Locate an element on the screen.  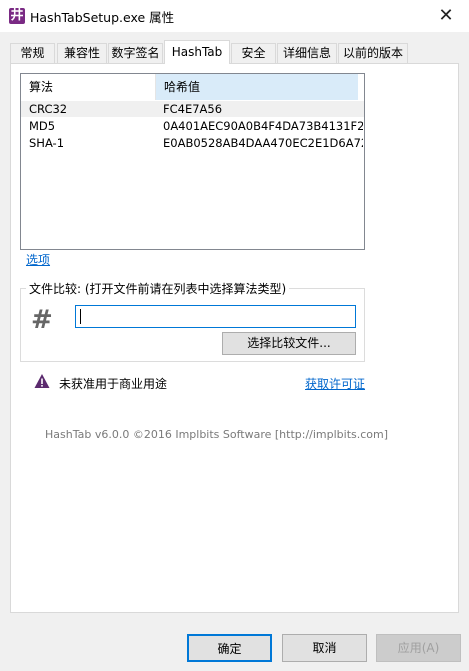
warning-icon is located at coordinates (42, 381).